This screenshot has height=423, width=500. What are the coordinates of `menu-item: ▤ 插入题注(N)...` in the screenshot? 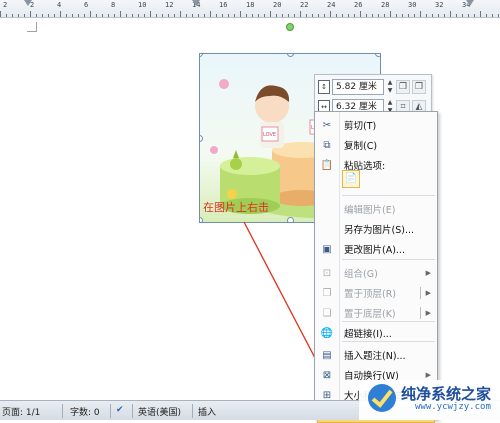 It's located at (376, 355).